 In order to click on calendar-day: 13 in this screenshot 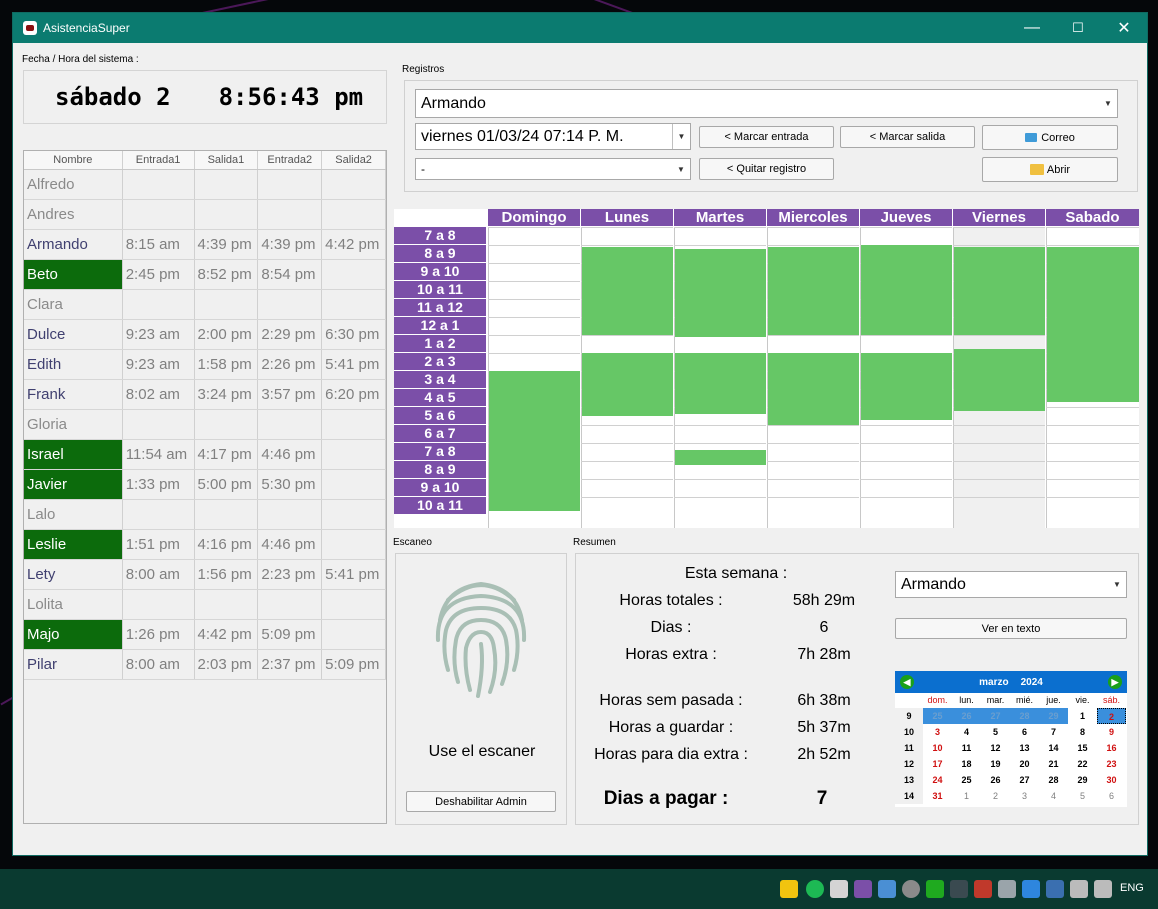, I will do `click(1024, 748)`.